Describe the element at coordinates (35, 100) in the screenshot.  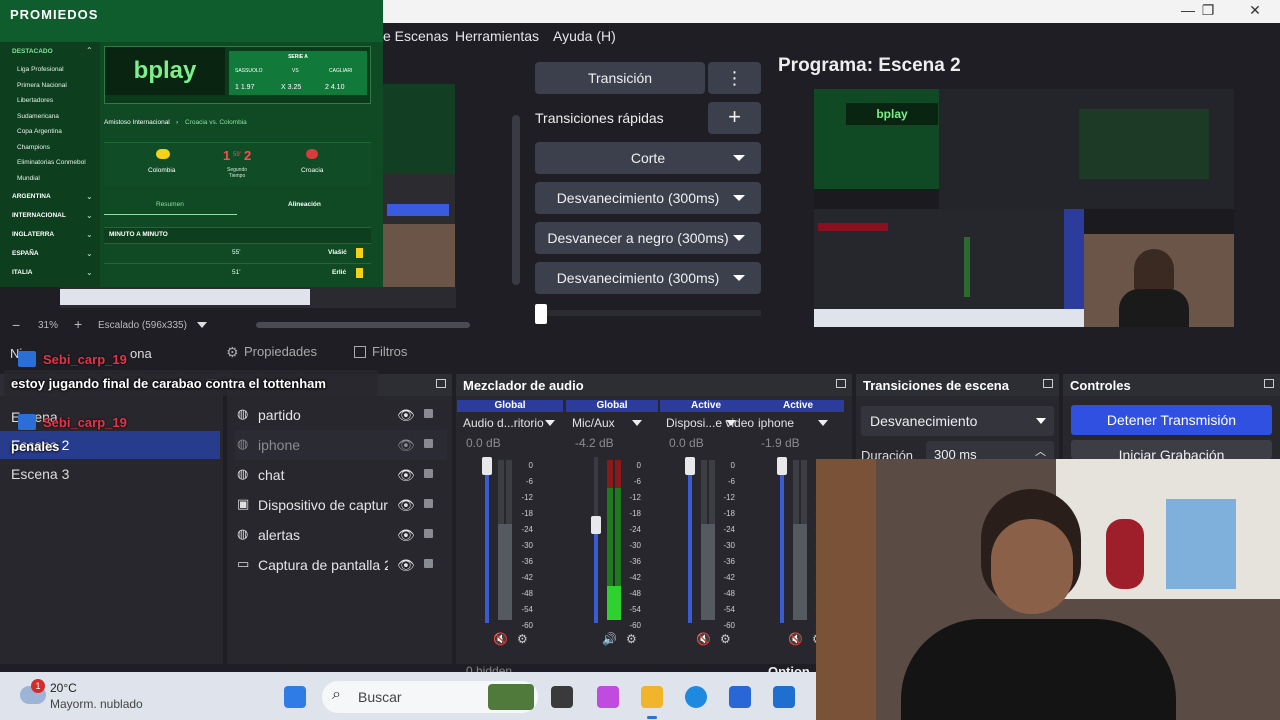
I see `promiedos-sidebar-item: Libertadores` at that location.